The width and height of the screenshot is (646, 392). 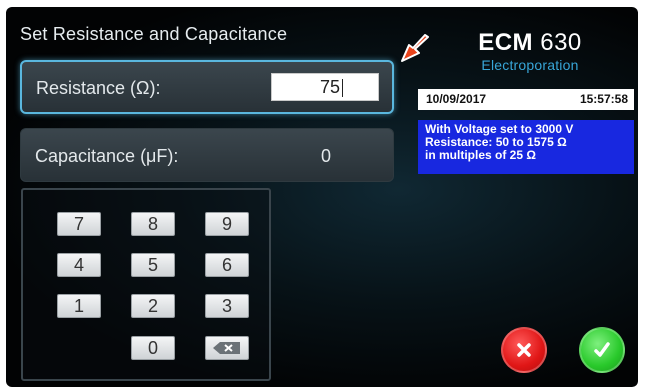 What do you see at coordinates (207, 155) in the screenshot?
I see `capacitance-field: Capacitance (μF): 0` at bounding box center [207, 155].